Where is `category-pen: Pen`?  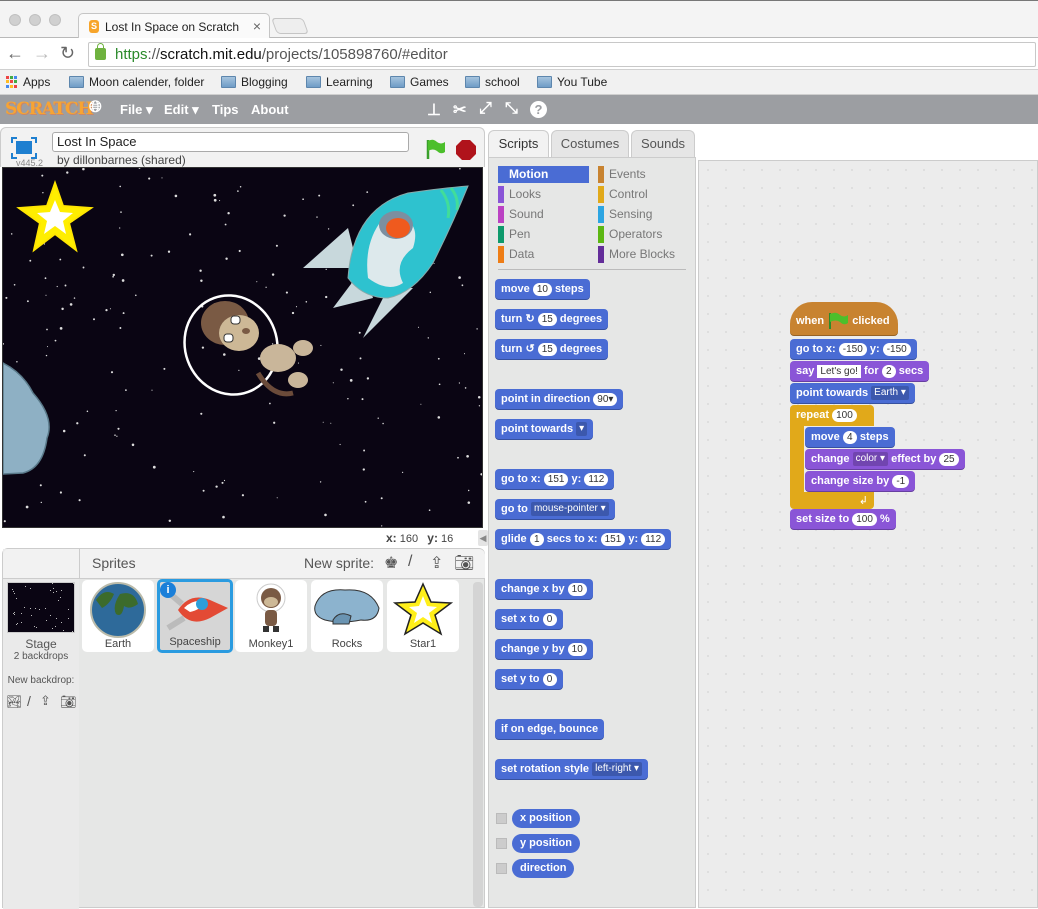
category-pen: Pen is located at coordinates (544, 234).